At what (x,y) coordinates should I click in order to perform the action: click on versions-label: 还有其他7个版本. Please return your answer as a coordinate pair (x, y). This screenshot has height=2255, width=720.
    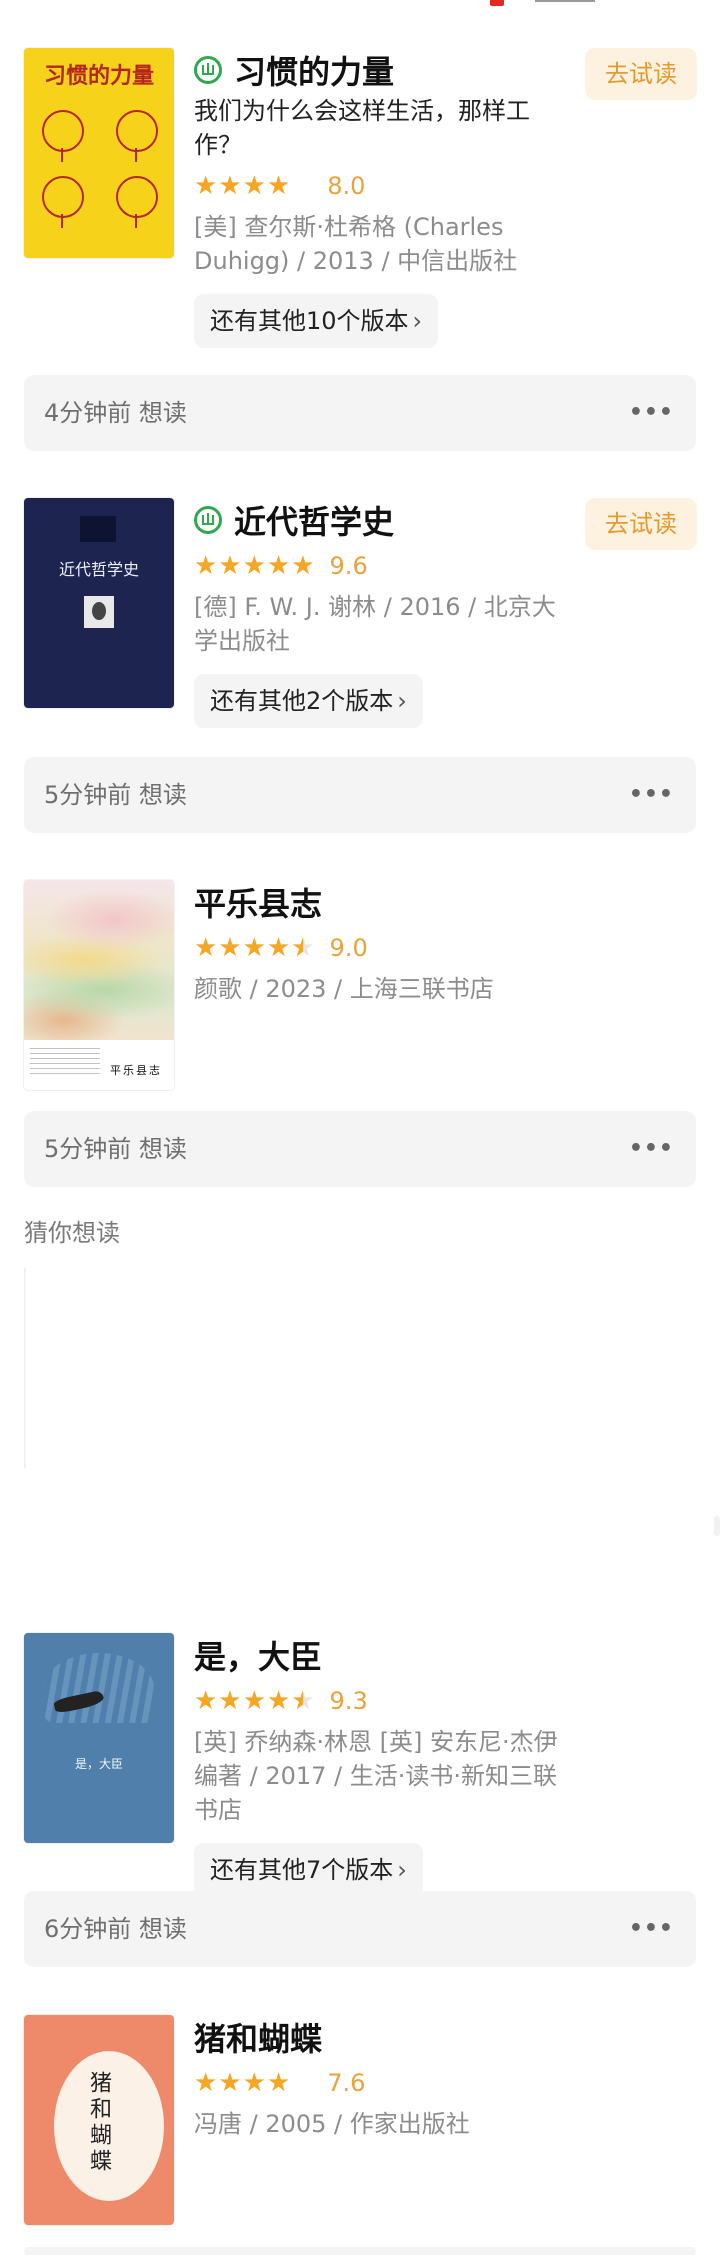
    Looking at the image, I should click on (302, 1870).